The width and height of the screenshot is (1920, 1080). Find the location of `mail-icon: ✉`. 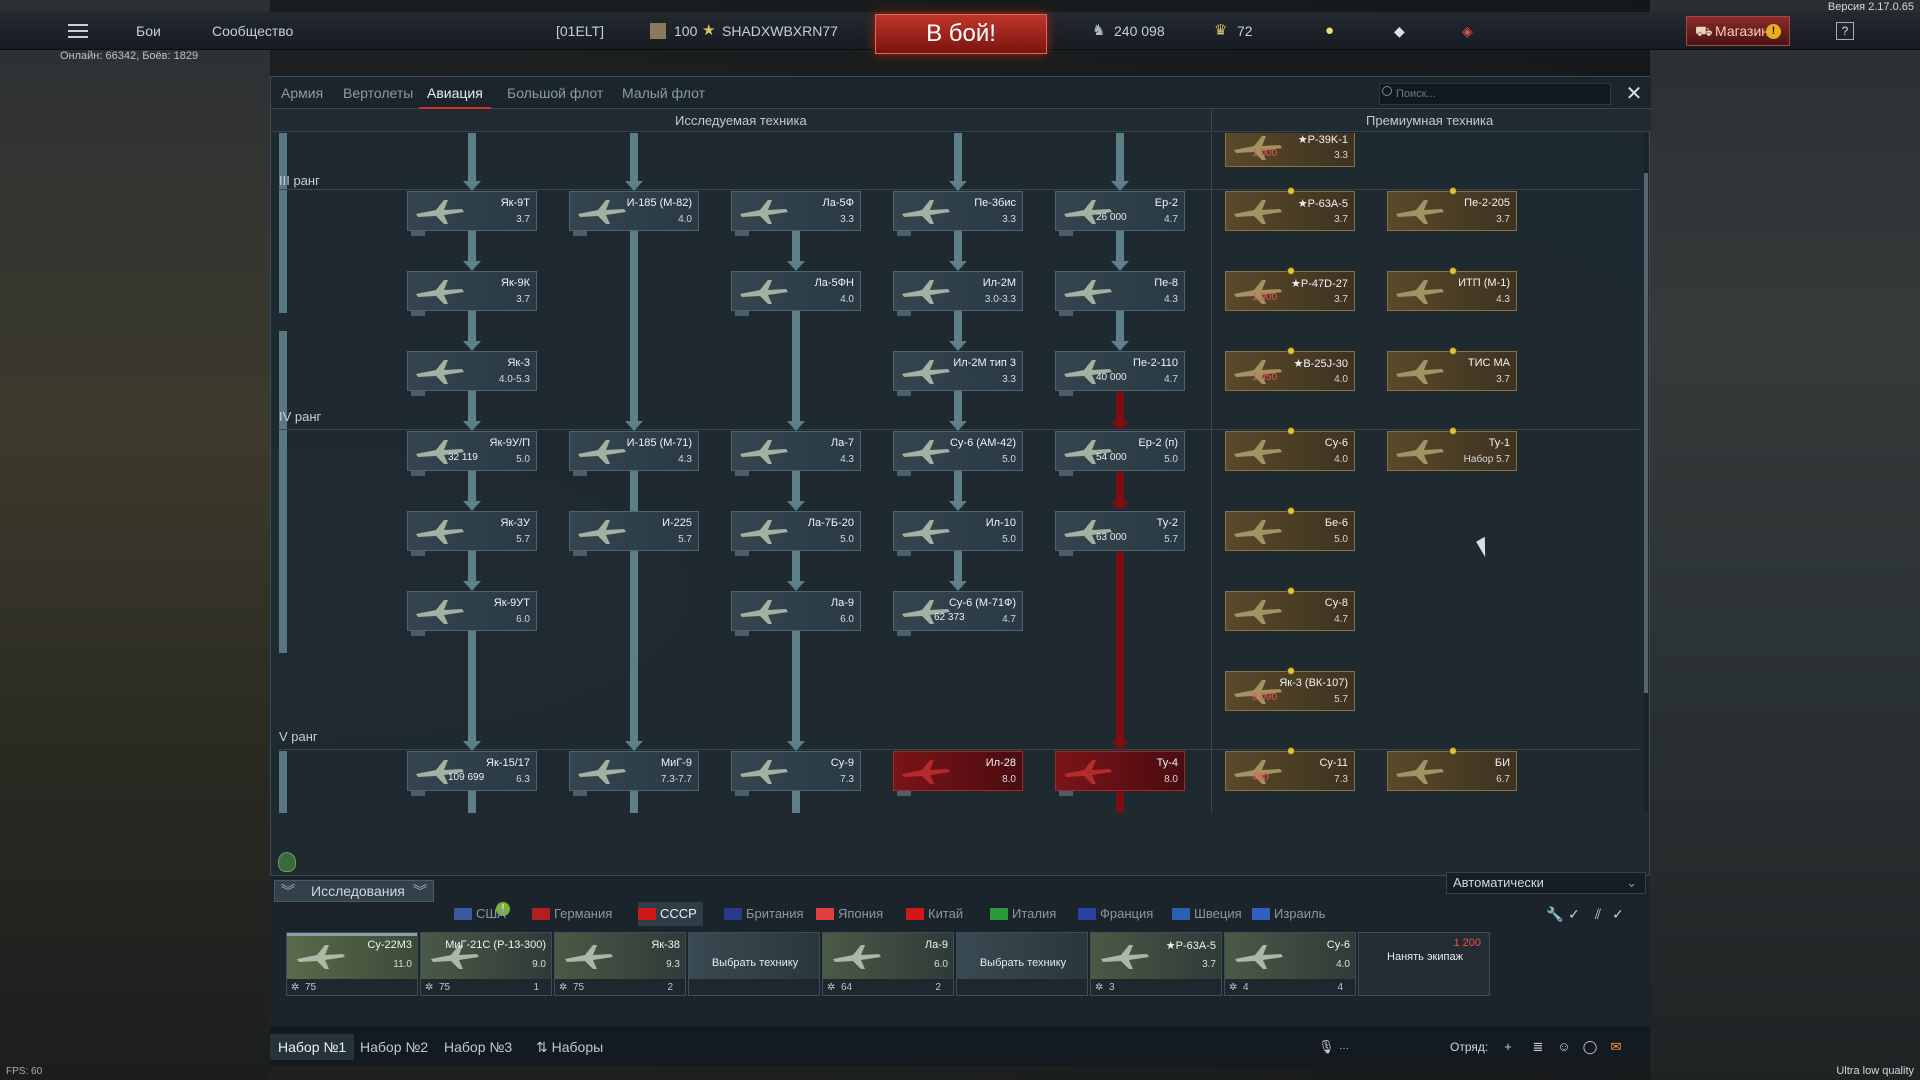

mail-icon: ✉ is located at coordinates (1616, 1047).